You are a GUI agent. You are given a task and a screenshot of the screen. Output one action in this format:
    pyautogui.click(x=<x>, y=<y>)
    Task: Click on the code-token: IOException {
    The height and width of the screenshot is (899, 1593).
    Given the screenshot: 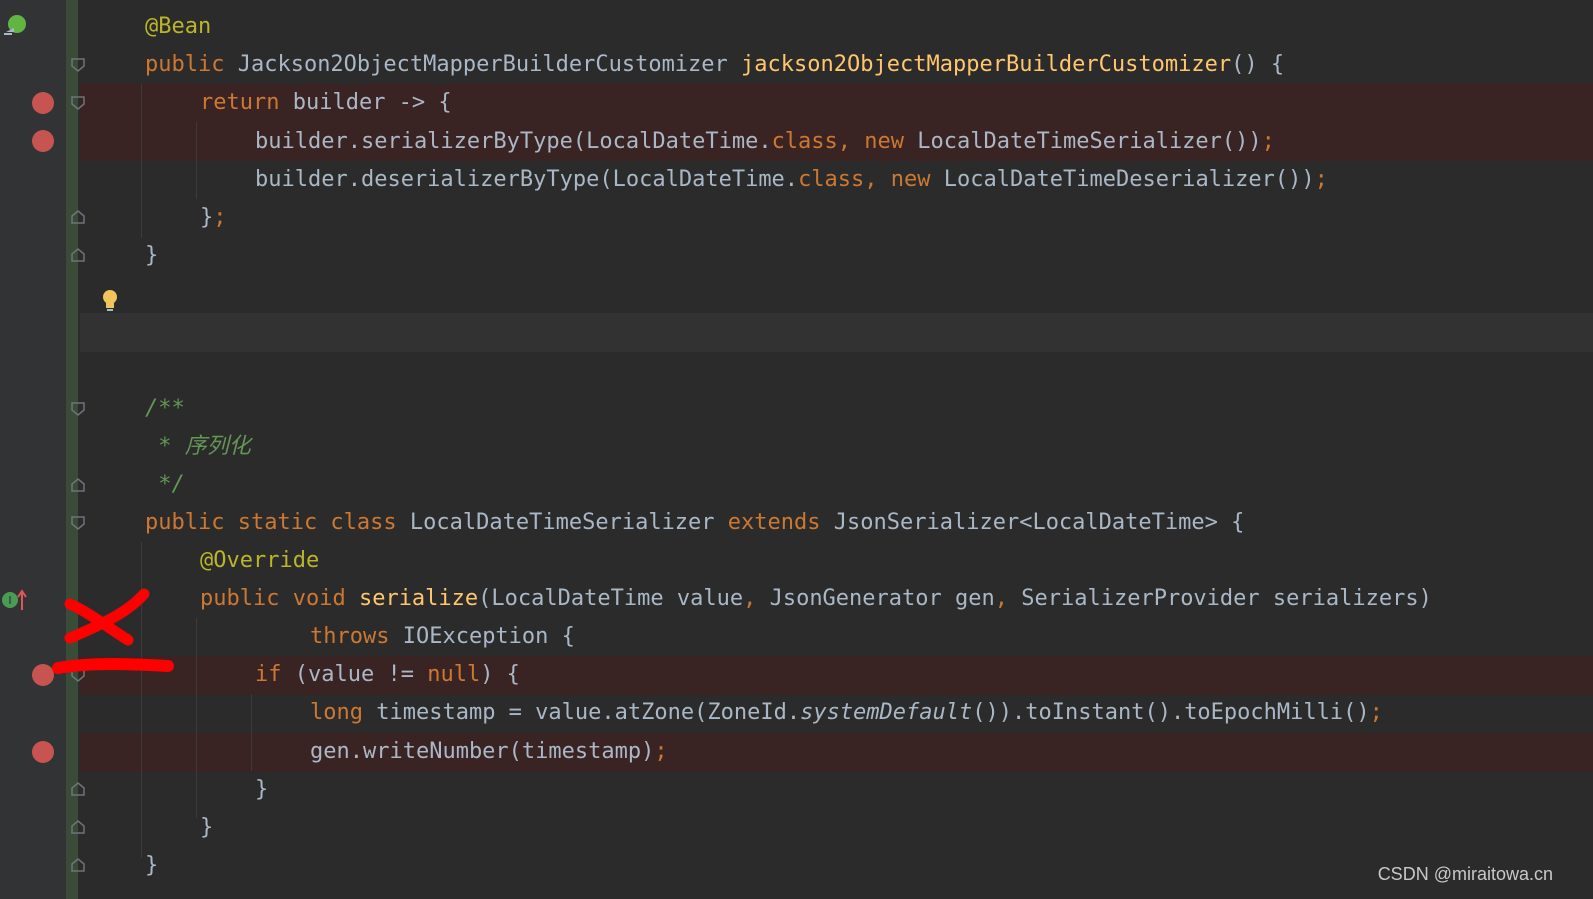 What is the action you would take?
    pyautogui.click(x=488, y=636)
    